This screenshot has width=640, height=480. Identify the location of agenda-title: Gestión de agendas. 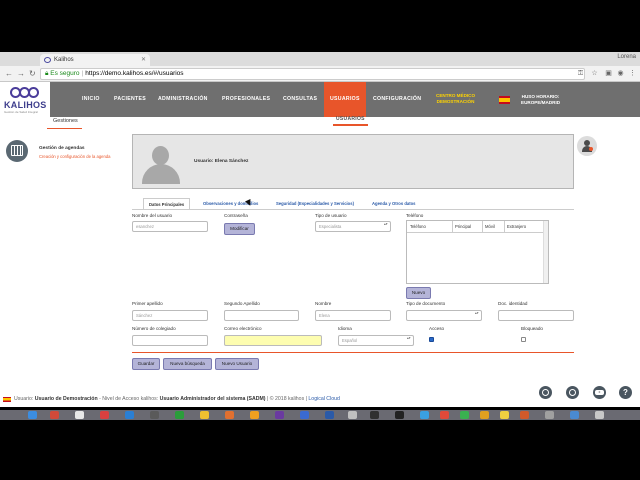
(62, 148).